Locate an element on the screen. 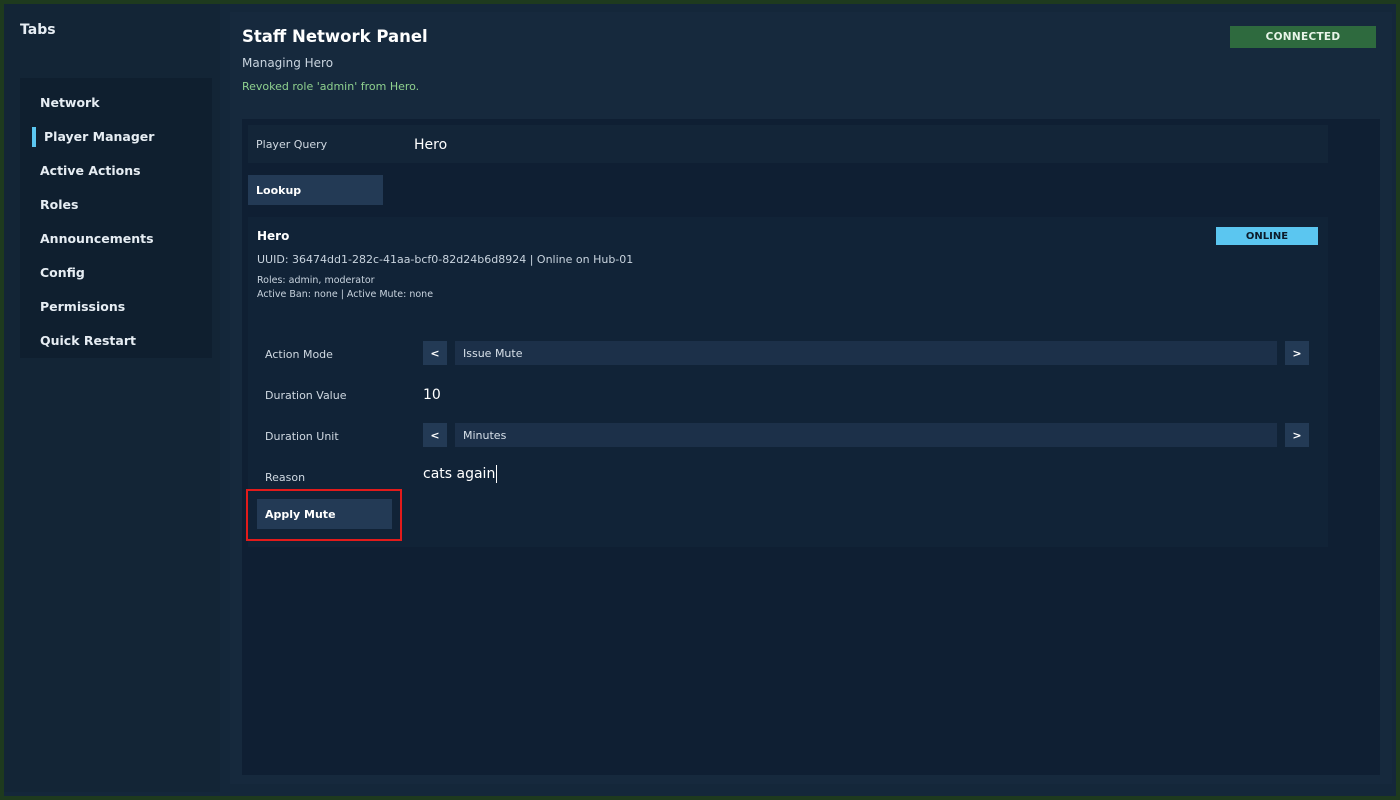  status-message: Revoked role 'admin' from Hero. is located at coordinates (331, 86).